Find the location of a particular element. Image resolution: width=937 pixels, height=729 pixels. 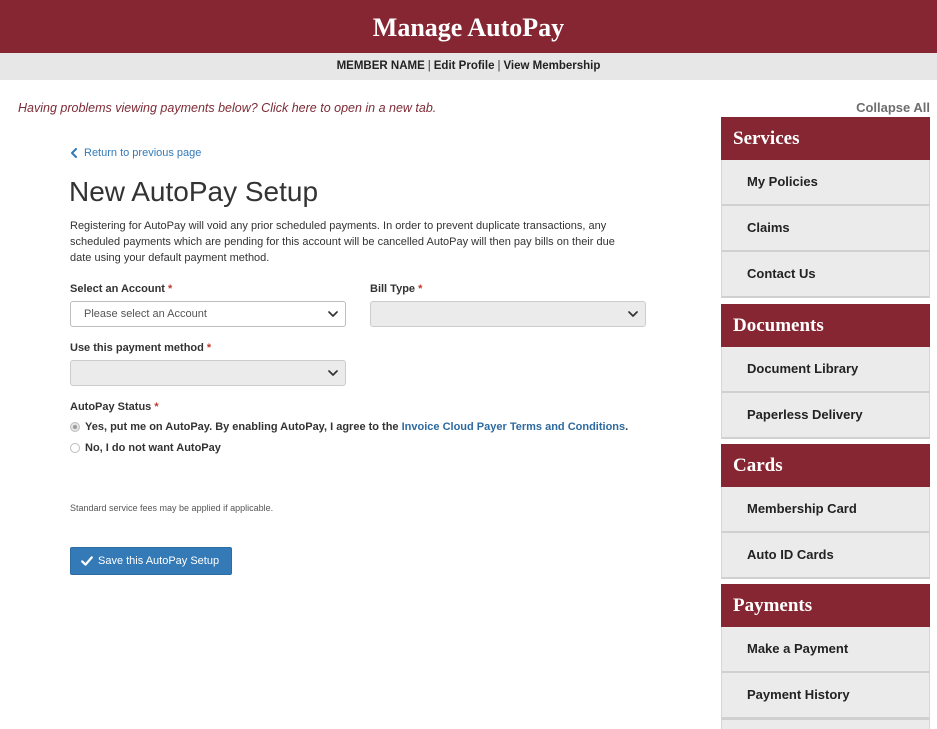

save-button-label: Save this AutoPay Setup is located at coordinates (159, 561).